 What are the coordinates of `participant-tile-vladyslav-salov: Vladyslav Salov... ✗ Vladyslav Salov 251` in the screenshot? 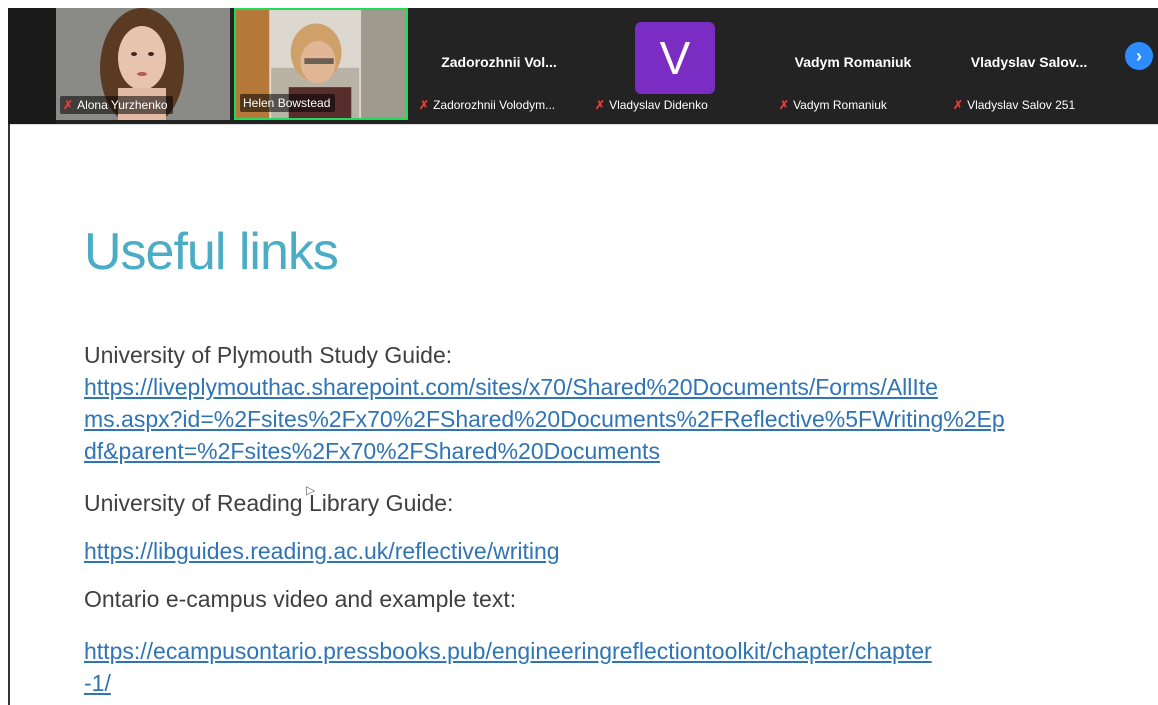 It's located at (1029, 64).